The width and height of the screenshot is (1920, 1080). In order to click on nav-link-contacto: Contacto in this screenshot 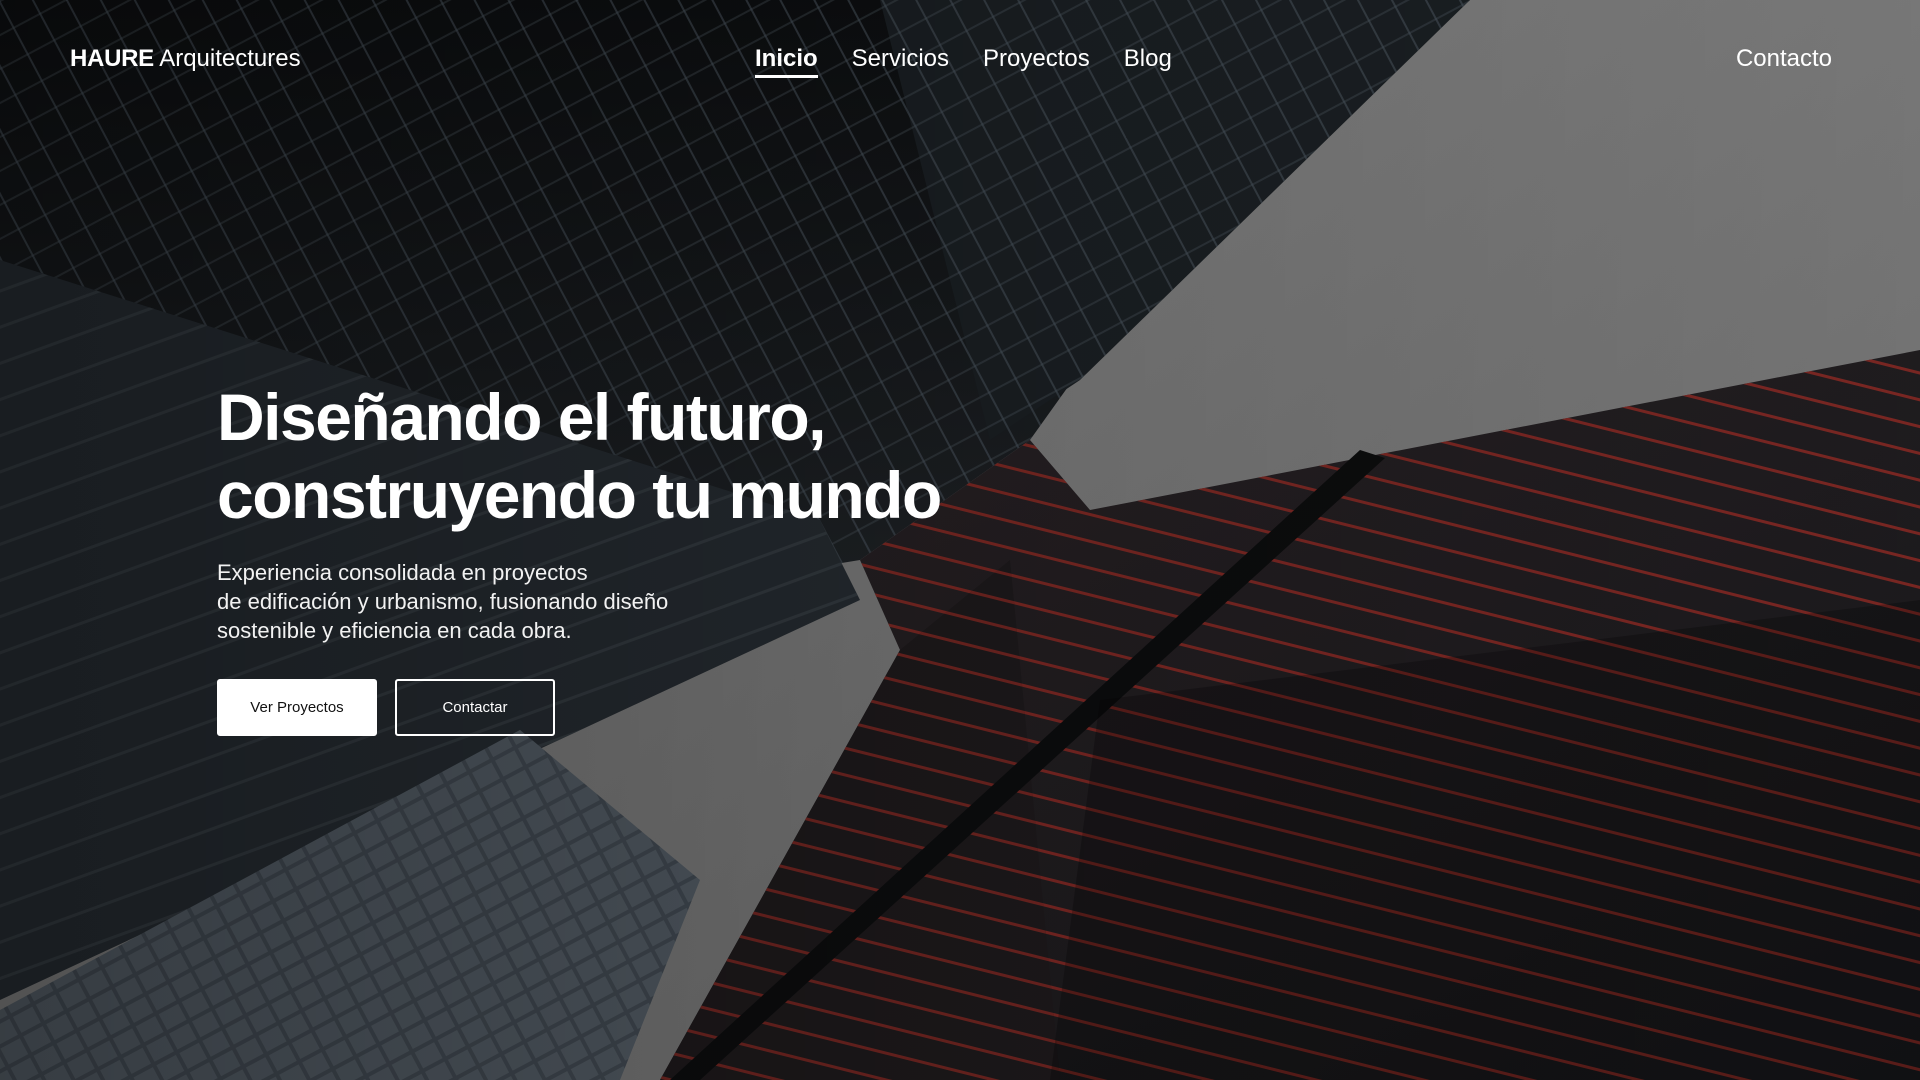, I will do `click(1784, 59)`.